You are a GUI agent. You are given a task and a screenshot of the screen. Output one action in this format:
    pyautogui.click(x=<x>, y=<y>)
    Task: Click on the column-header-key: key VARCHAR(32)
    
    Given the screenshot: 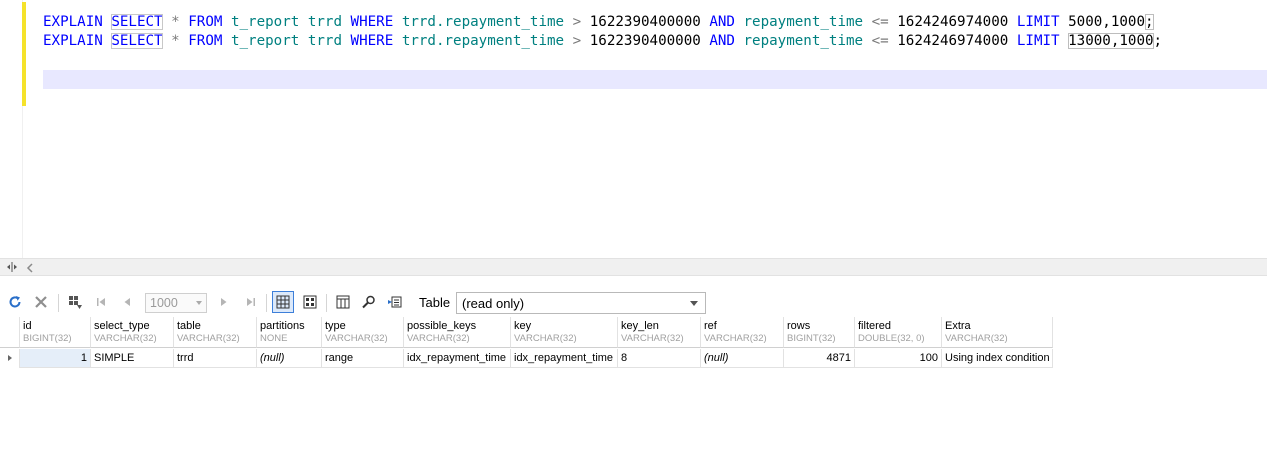 What is the action you would take?
    pyautogui.click(x=564, y=332)
    